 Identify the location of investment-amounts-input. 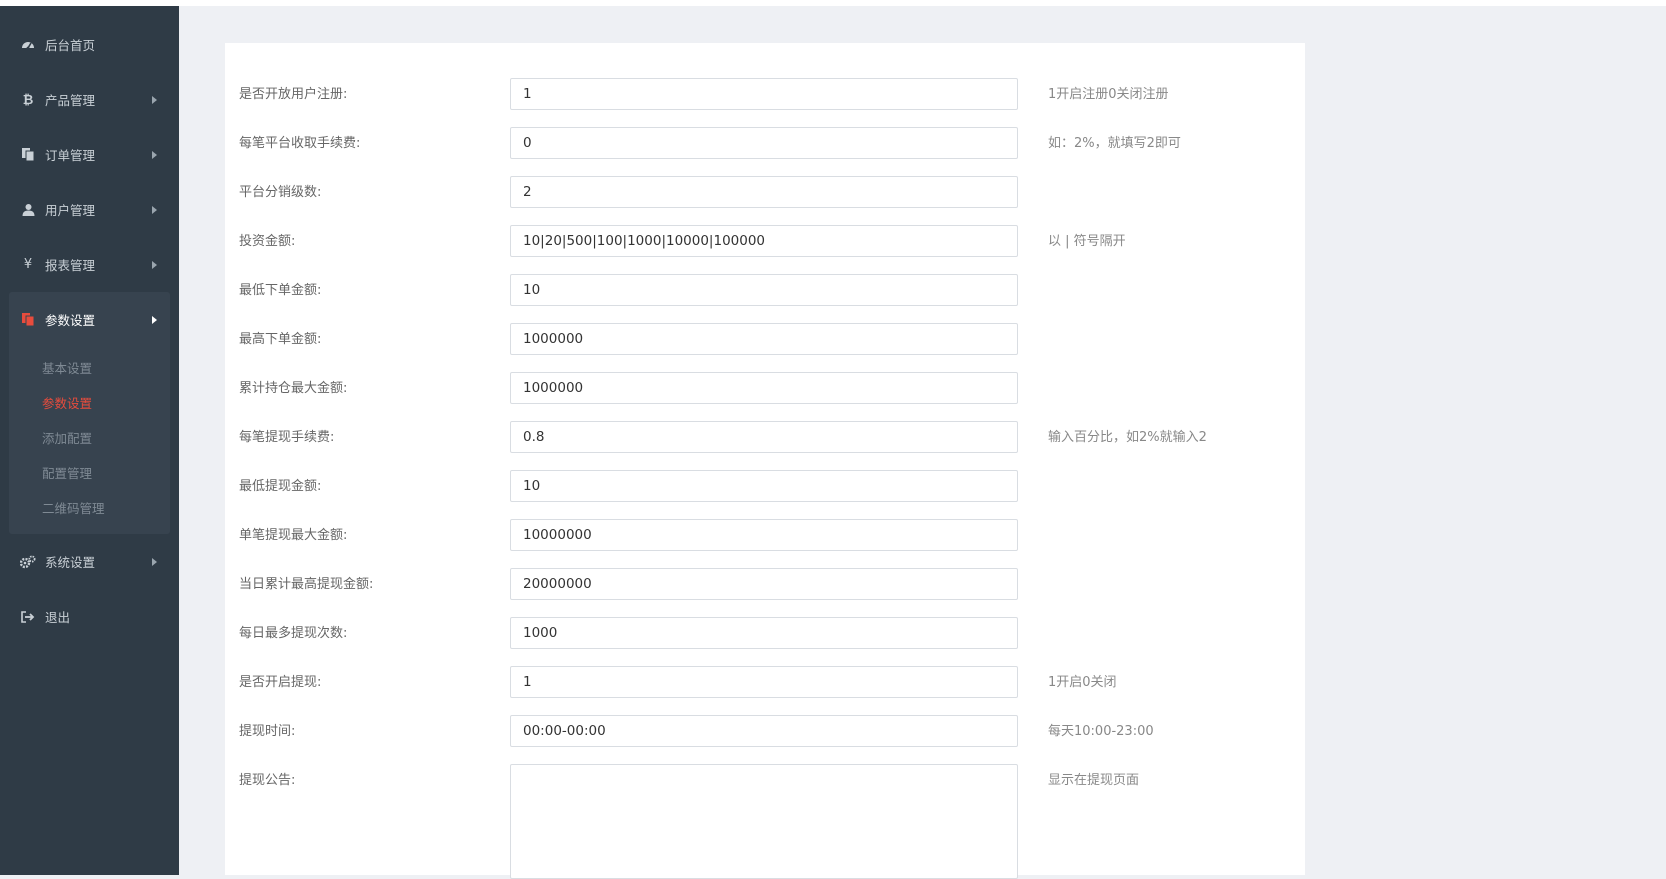
(764, 241).